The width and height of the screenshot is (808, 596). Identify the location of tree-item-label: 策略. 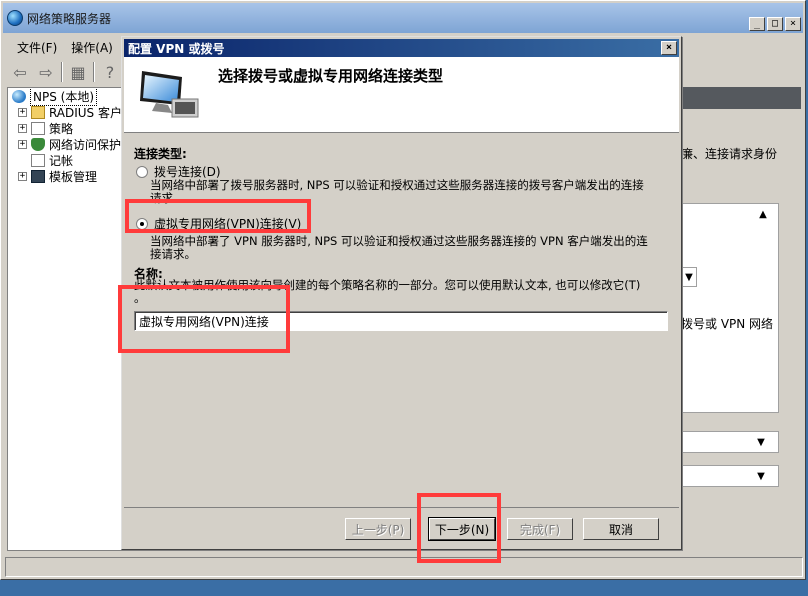
(61, 128).